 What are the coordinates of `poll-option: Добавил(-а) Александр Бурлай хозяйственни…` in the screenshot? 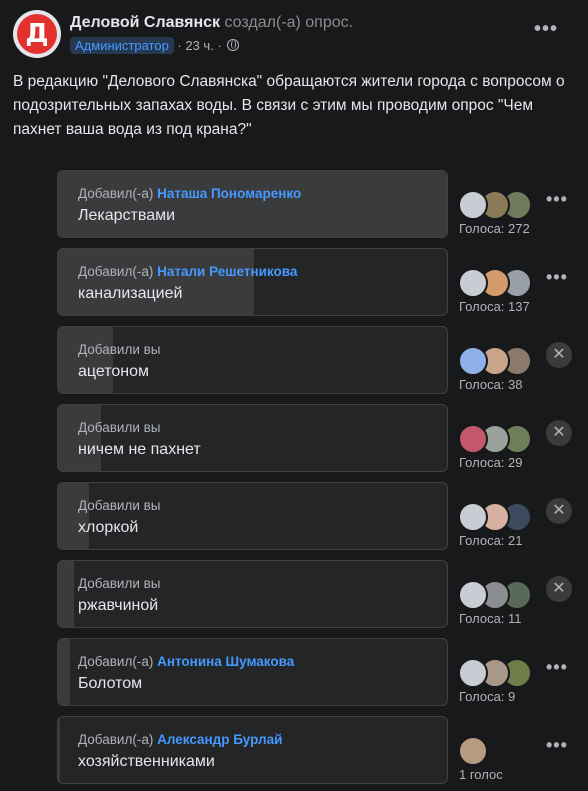 It's located at (252, 750).